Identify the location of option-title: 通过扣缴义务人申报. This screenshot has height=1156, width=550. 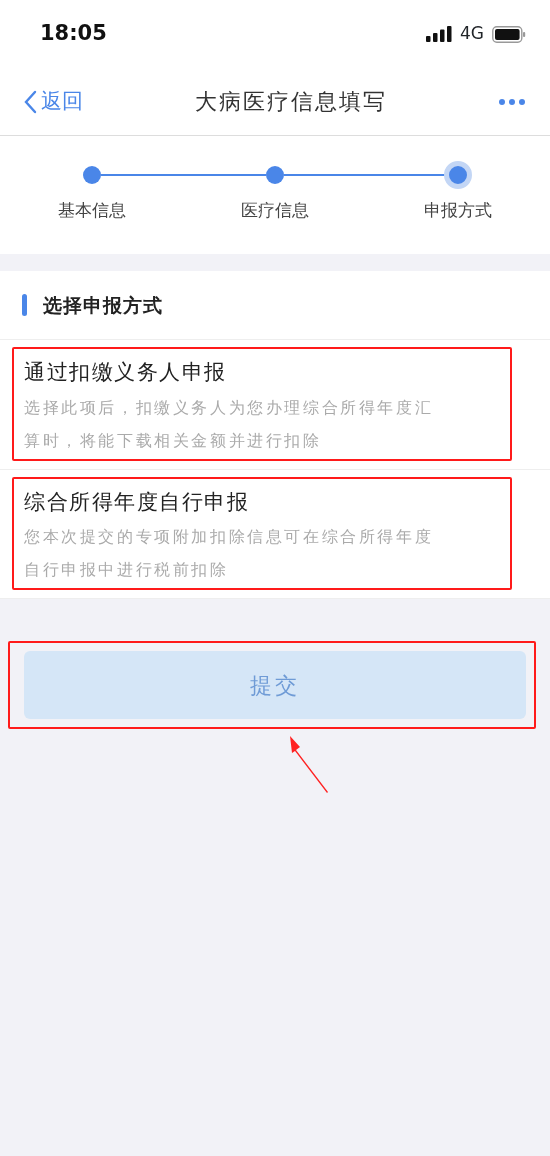
(126, 372).